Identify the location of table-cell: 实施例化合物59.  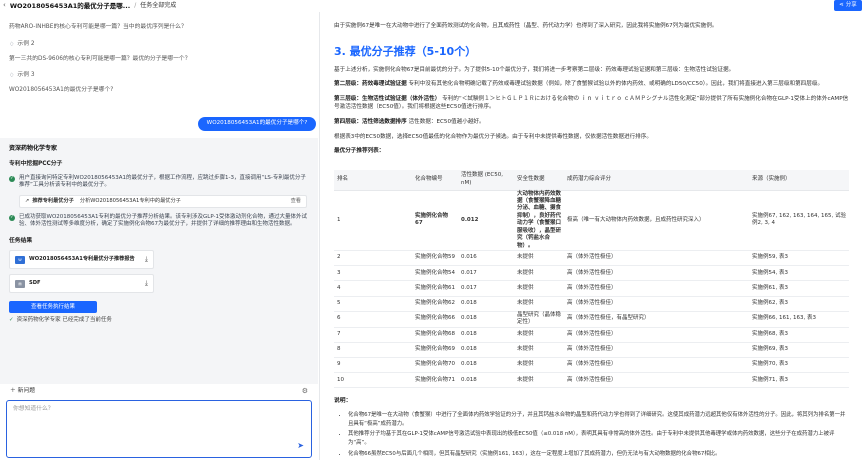
(435, 258).